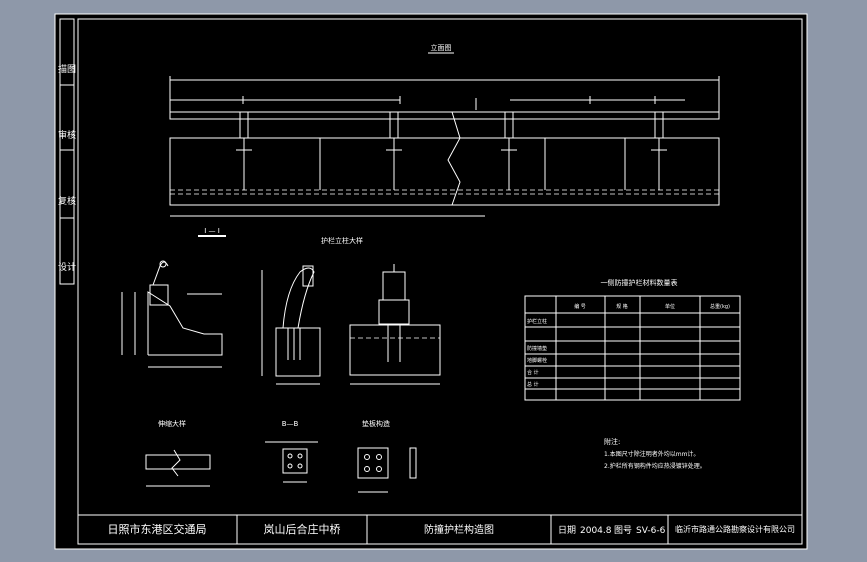  I want to click on notes-title: 附注:, so click(612, 441).